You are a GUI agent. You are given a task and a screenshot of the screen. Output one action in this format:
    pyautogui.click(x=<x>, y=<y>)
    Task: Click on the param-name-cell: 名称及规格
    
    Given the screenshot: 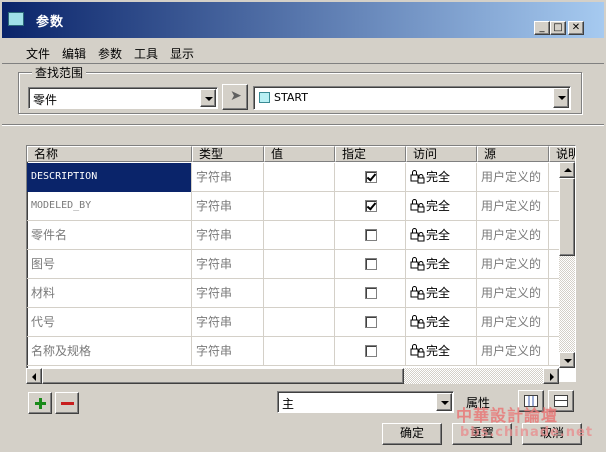 What is the action you would take?
    pyautogui.click(x=109, y=351)
    